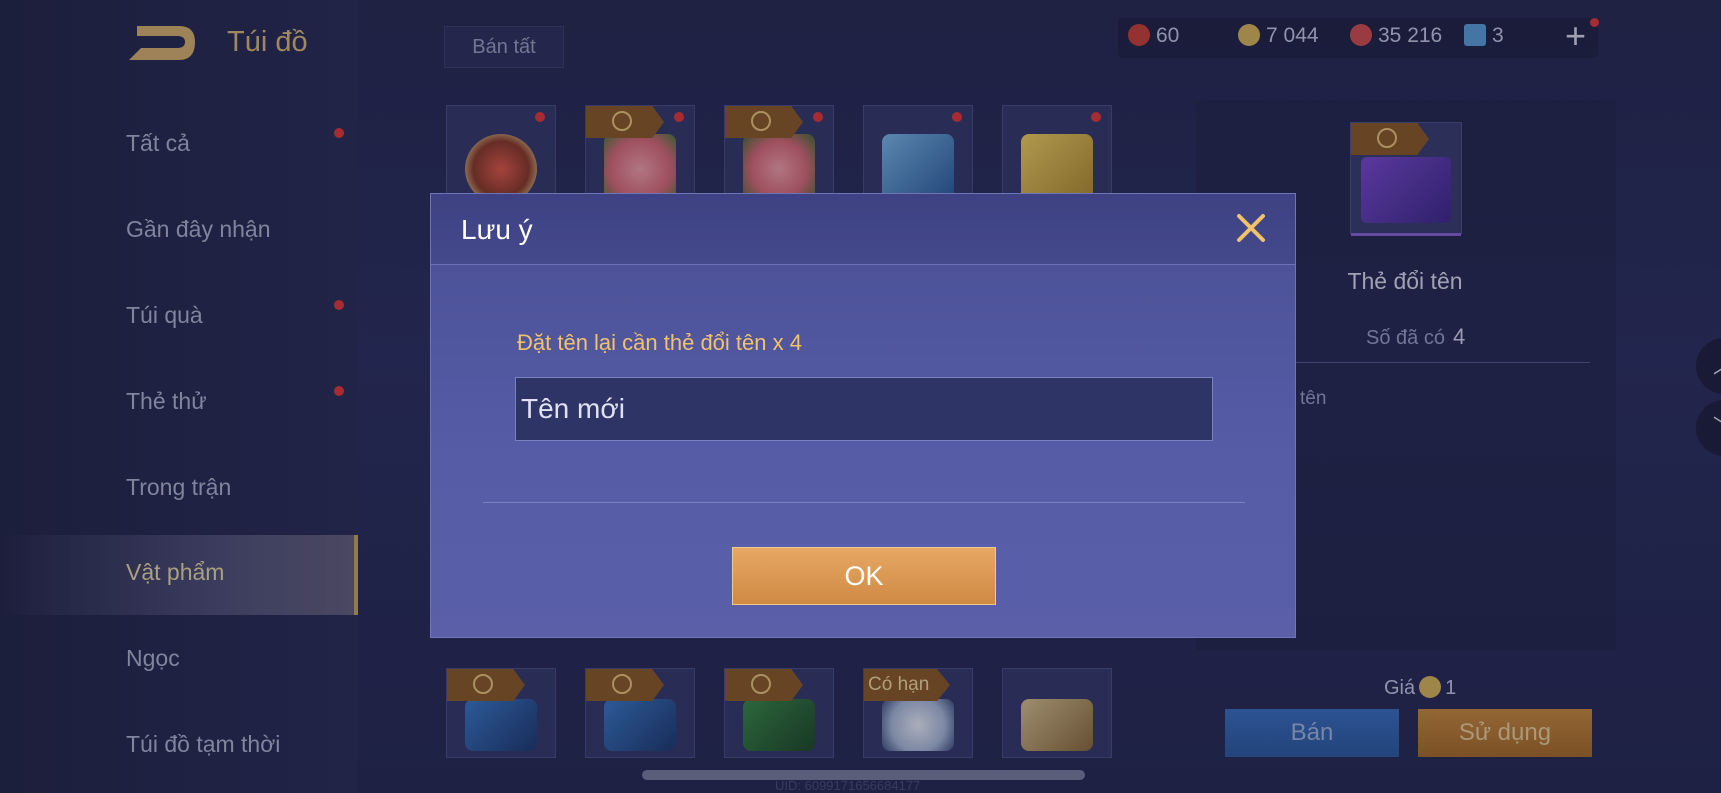  Describe the element at coordinates (864, 409) in the screenshot. I see `new-name-input` at that location.